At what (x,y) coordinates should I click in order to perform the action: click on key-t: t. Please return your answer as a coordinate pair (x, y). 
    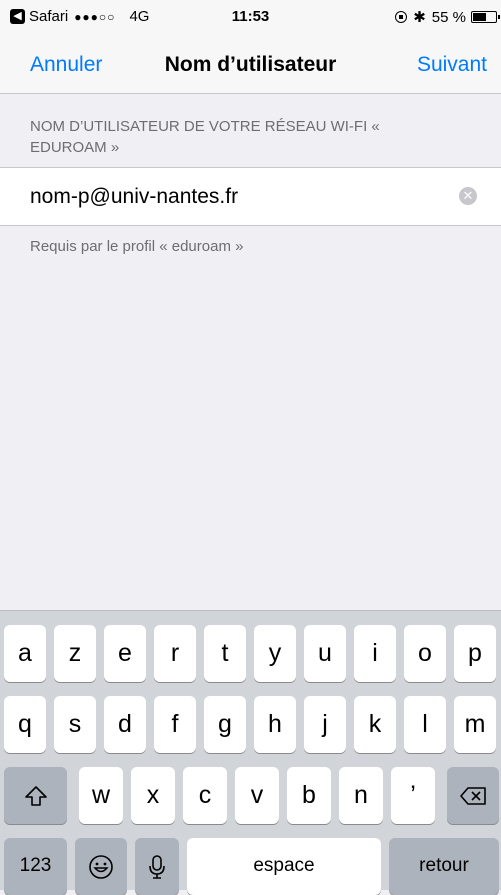
    Looking at the image, I should click on (225, 653).